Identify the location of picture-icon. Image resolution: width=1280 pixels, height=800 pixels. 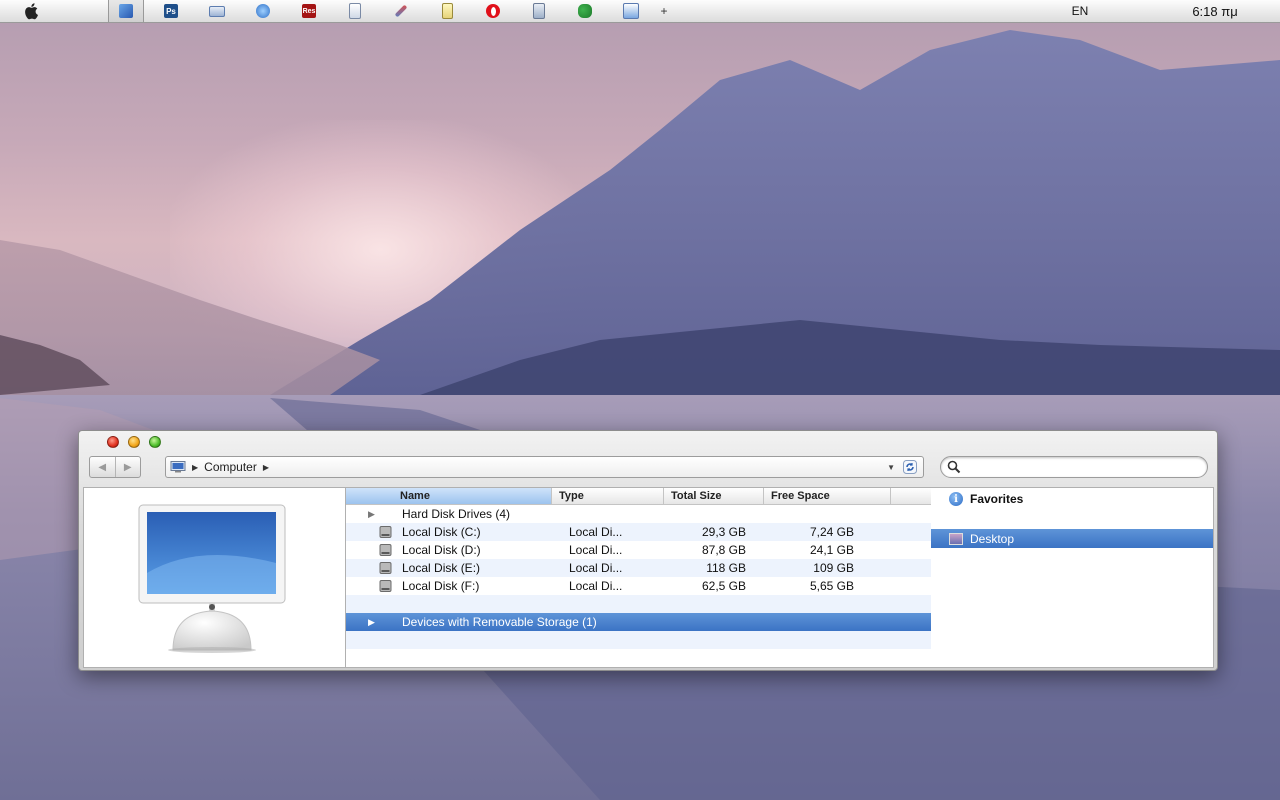
(631, 11).